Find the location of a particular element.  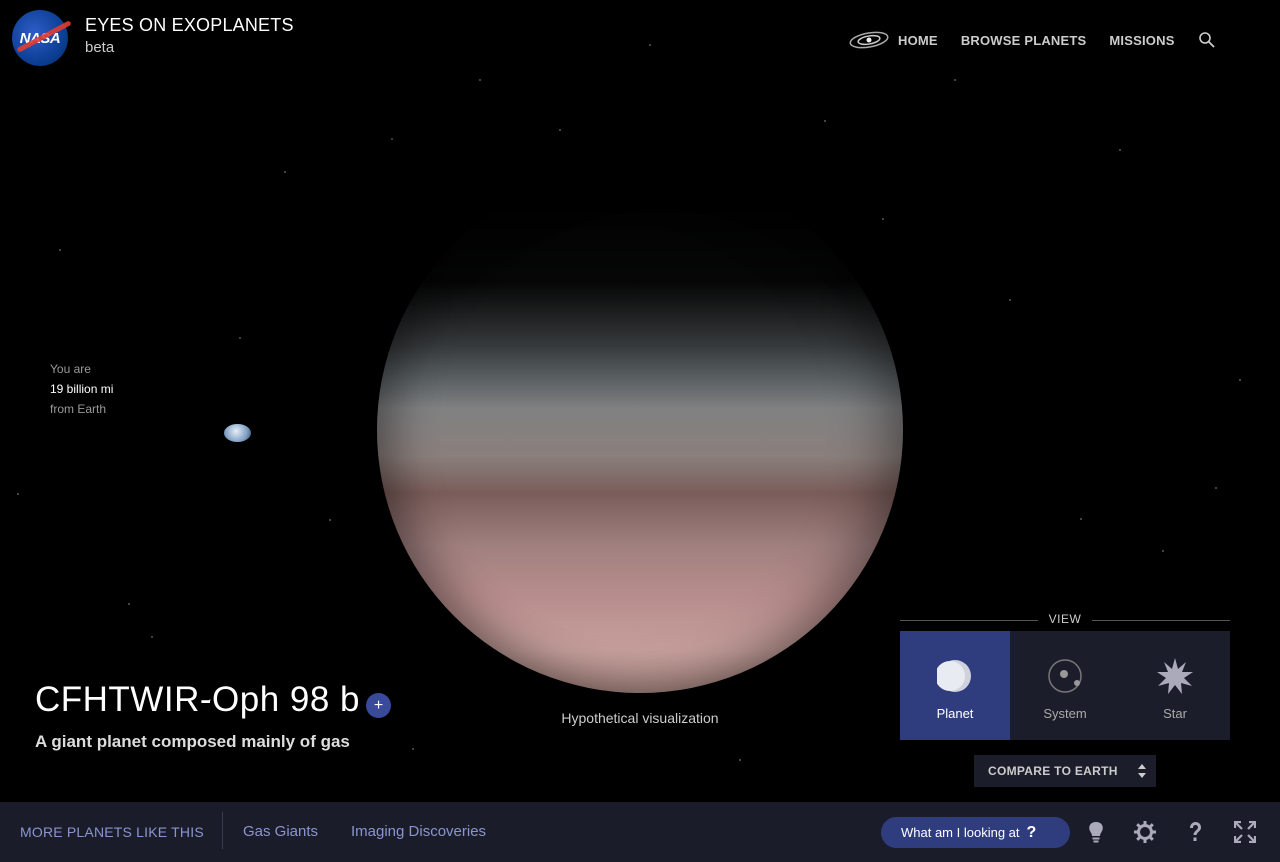

distance-readout: You are 19 billion mi from Earth is located at coordinates (81, 389).